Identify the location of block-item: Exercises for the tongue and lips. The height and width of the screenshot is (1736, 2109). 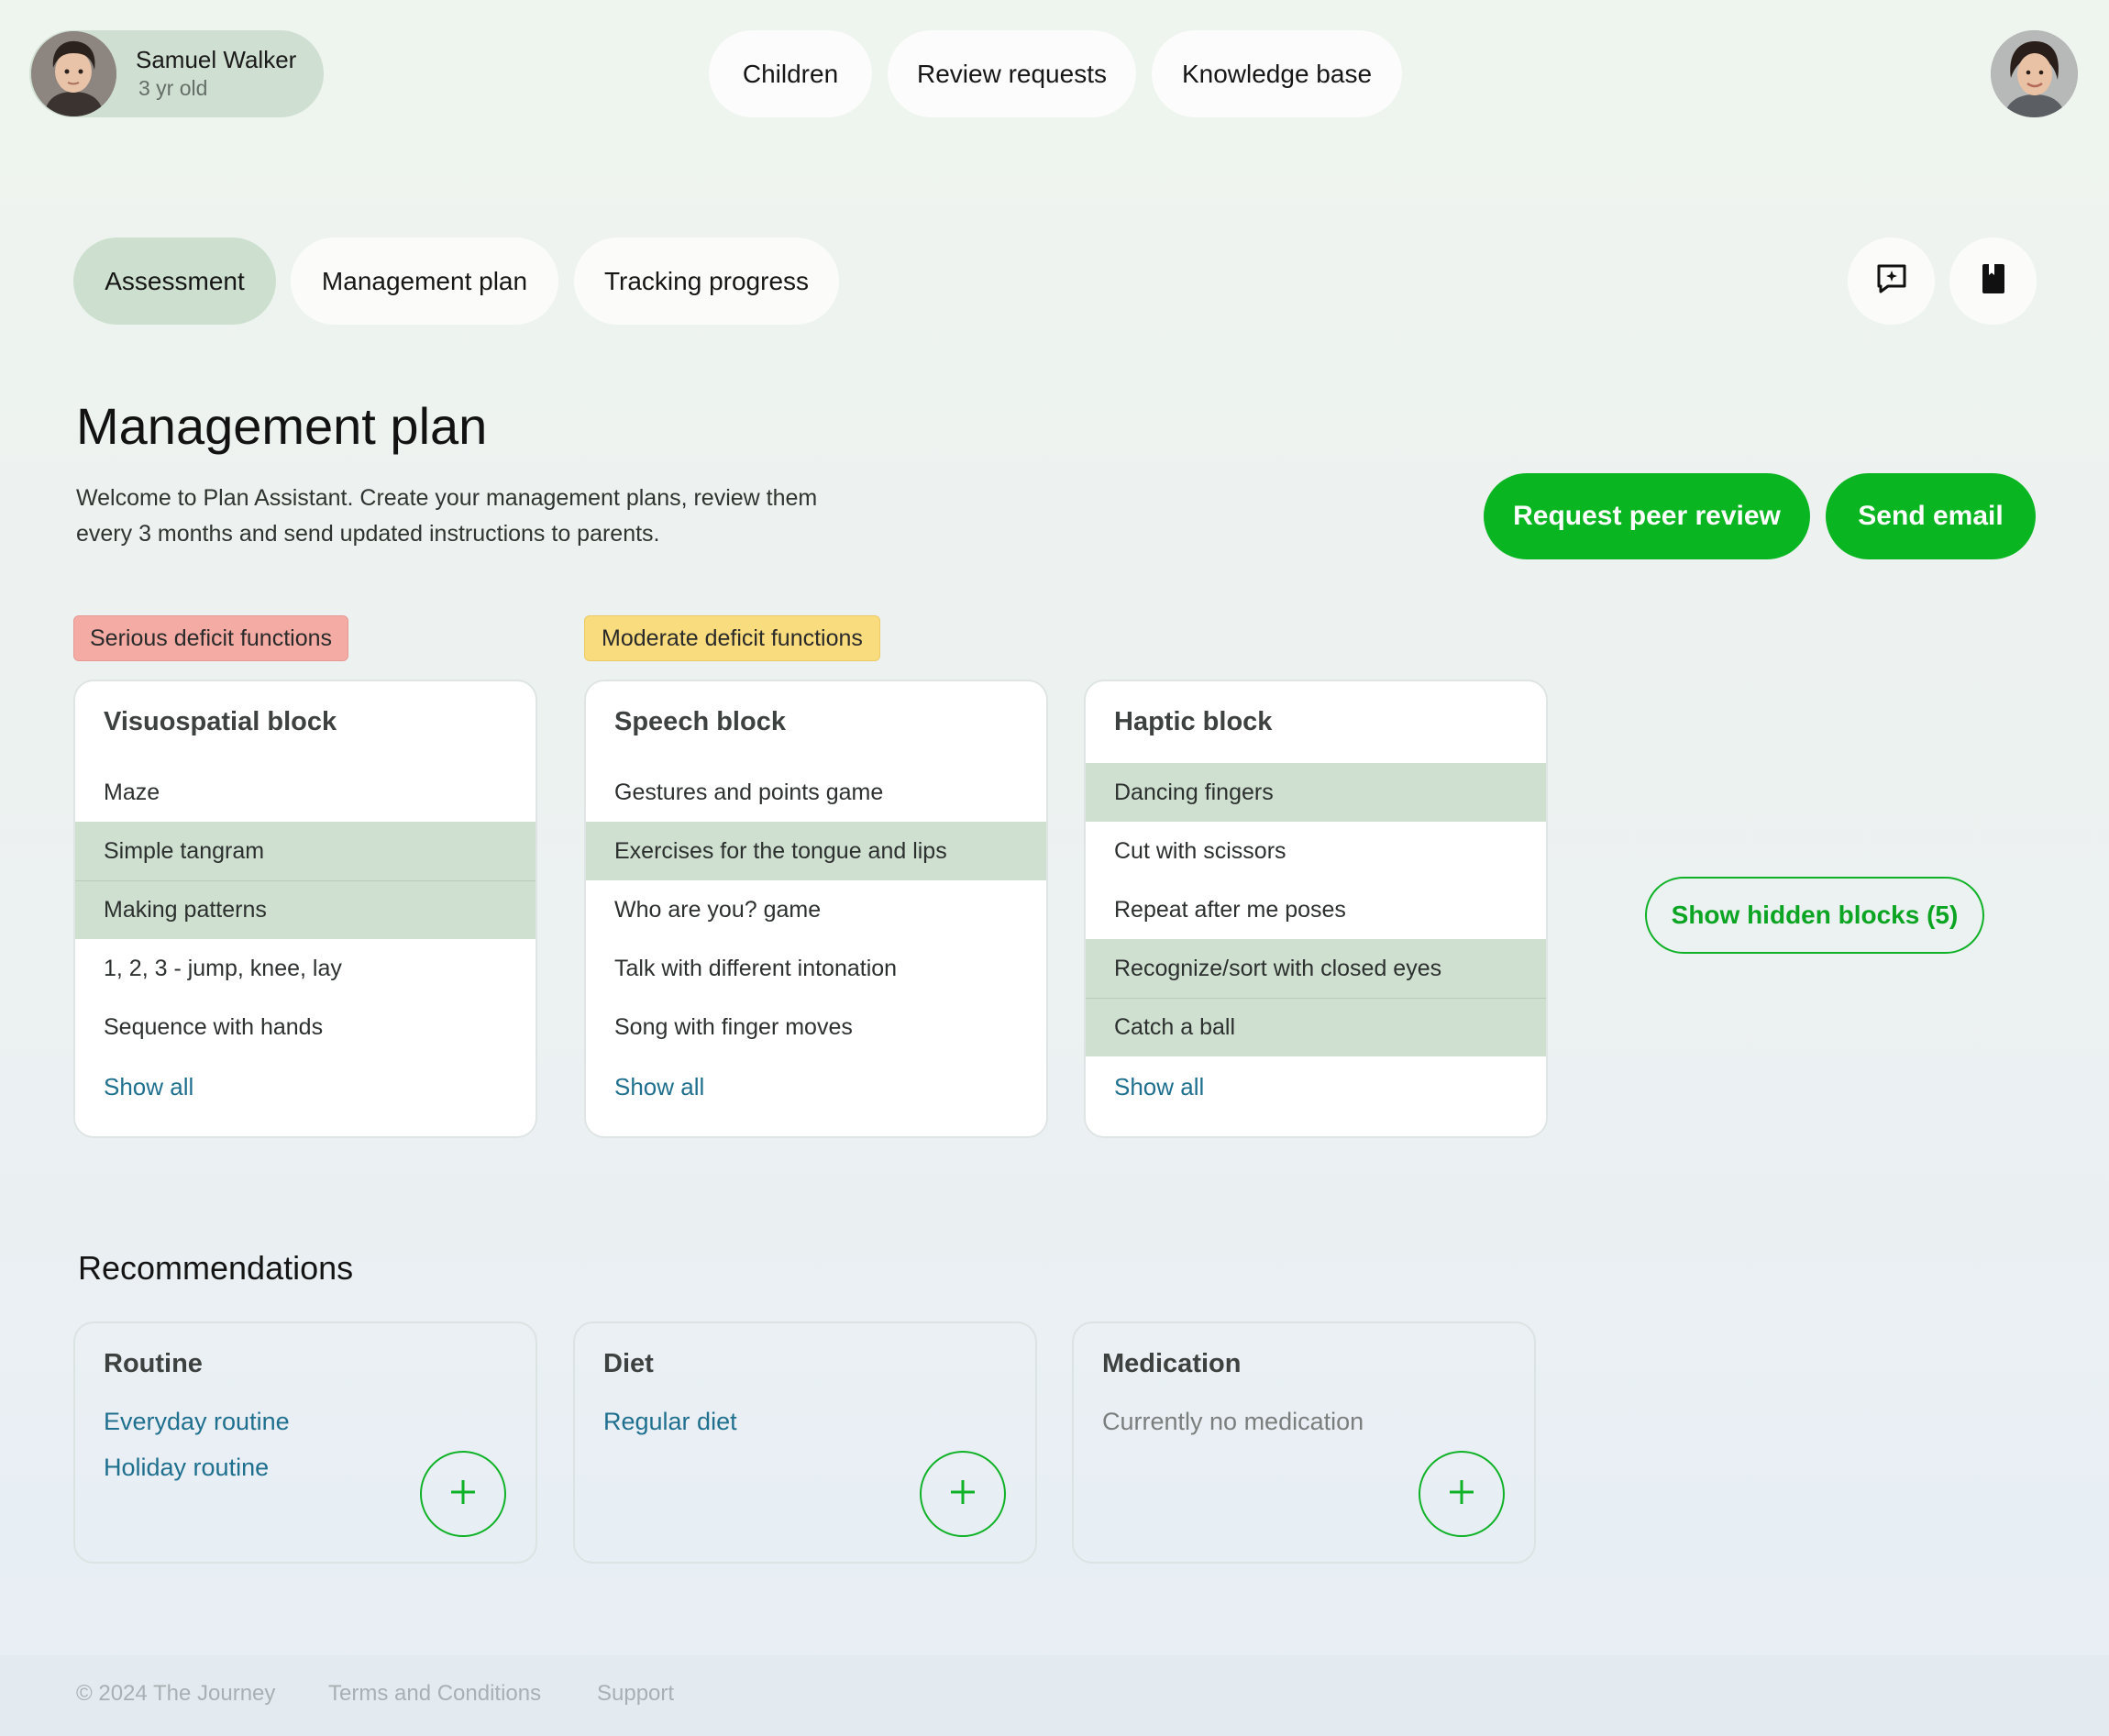
(816, 851).